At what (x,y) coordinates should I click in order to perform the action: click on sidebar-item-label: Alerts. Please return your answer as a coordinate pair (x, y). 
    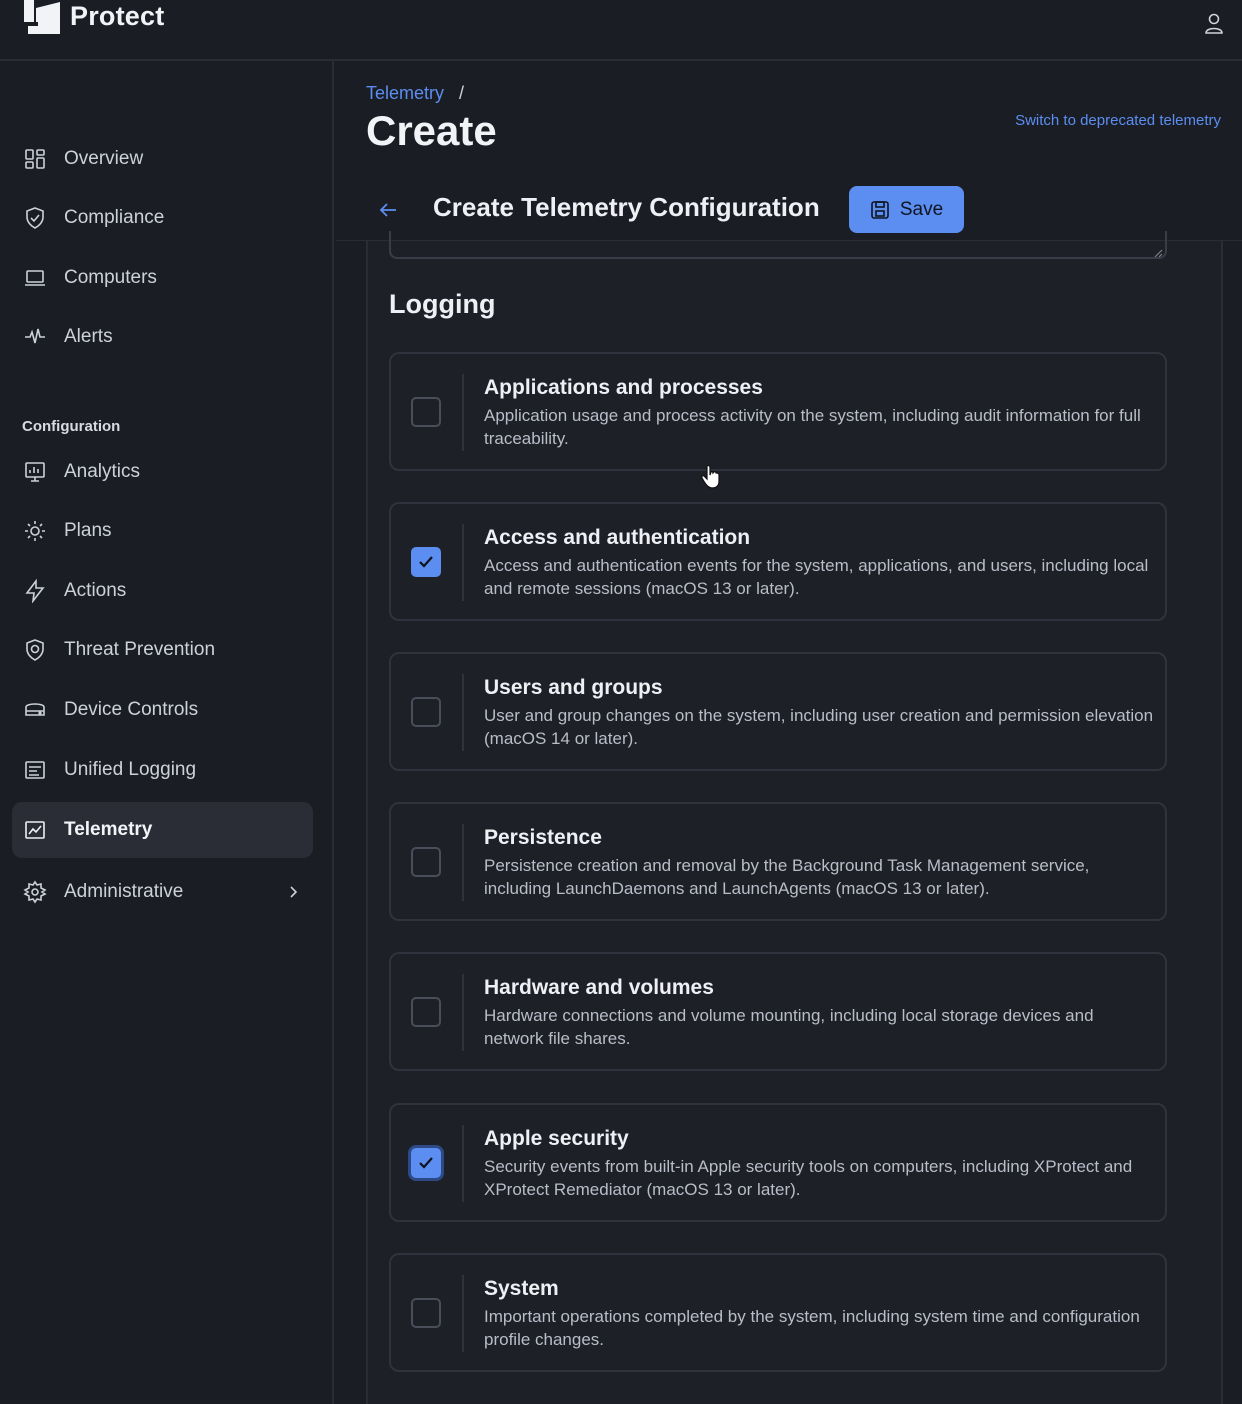
    Looking at the image, I should click on (88, 336).